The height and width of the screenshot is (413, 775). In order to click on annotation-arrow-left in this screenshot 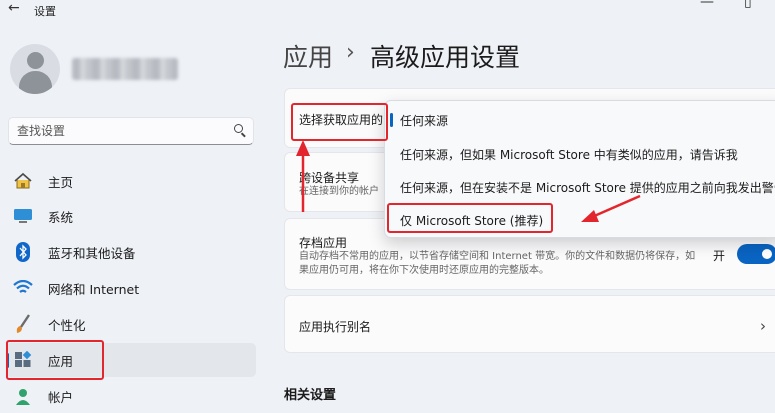, I will do `click(611, 208)`.